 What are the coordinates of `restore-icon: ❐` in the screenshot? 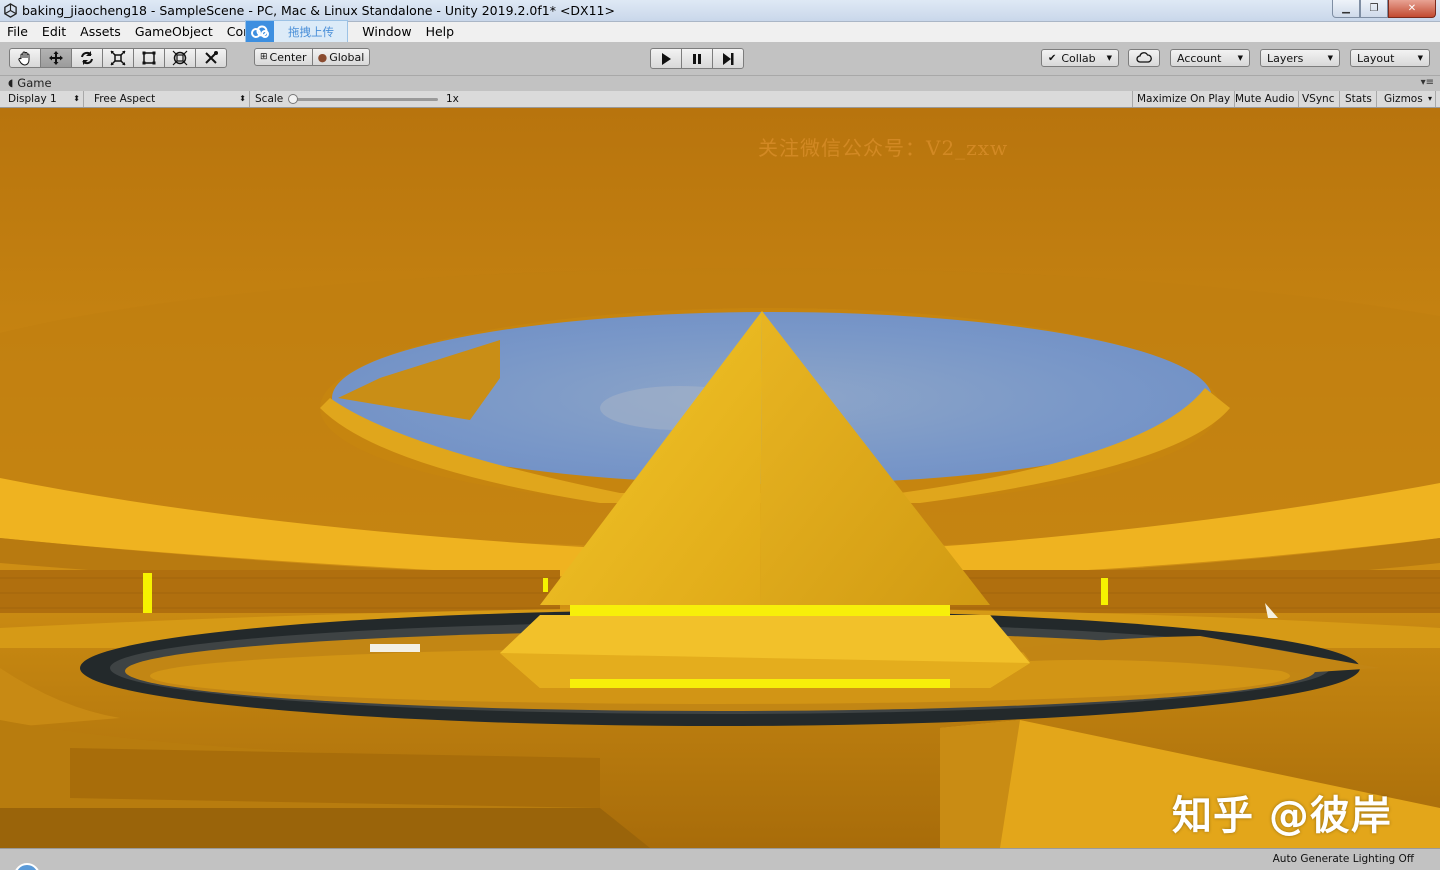 It's located at (1374, 8).